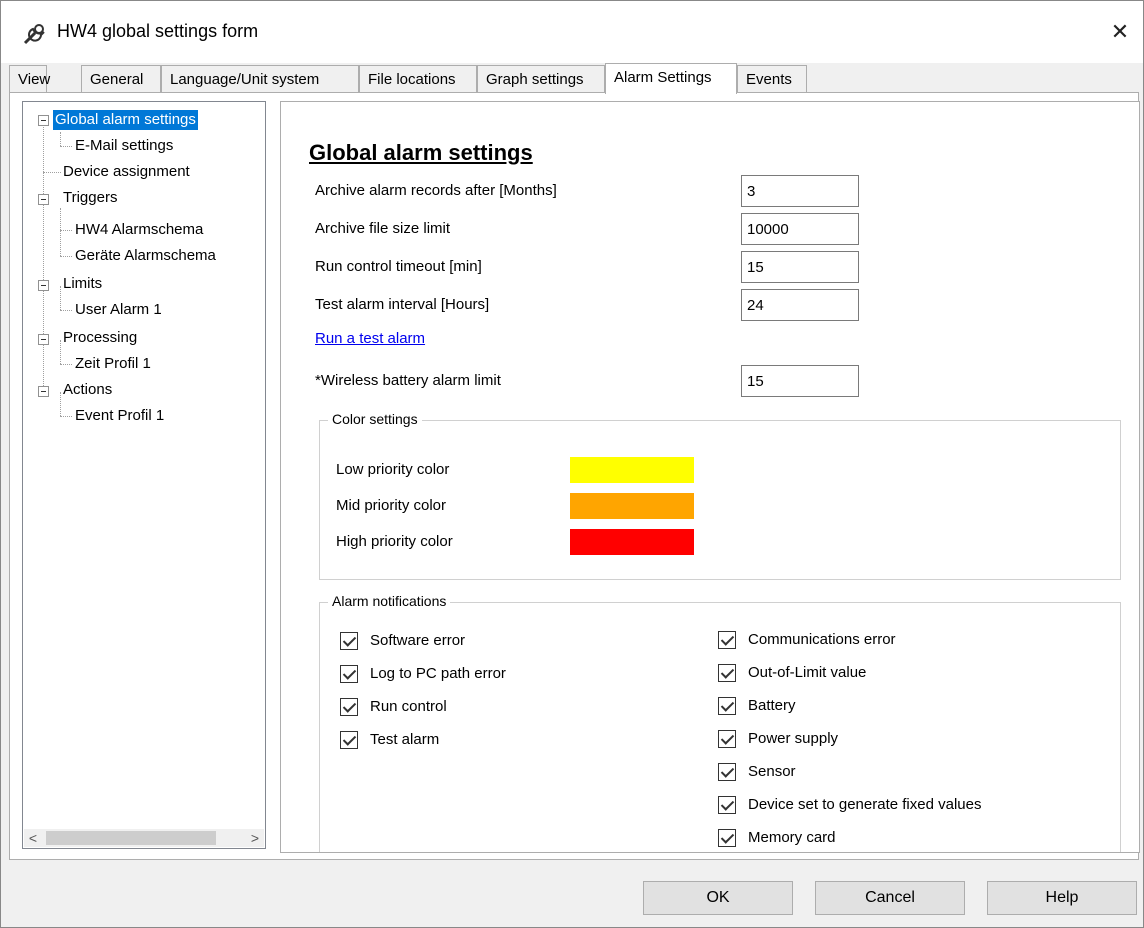  Describe the element at coordinates (100, 338) in the screenshot. I see `tree-item-processing: Processing` at that location.